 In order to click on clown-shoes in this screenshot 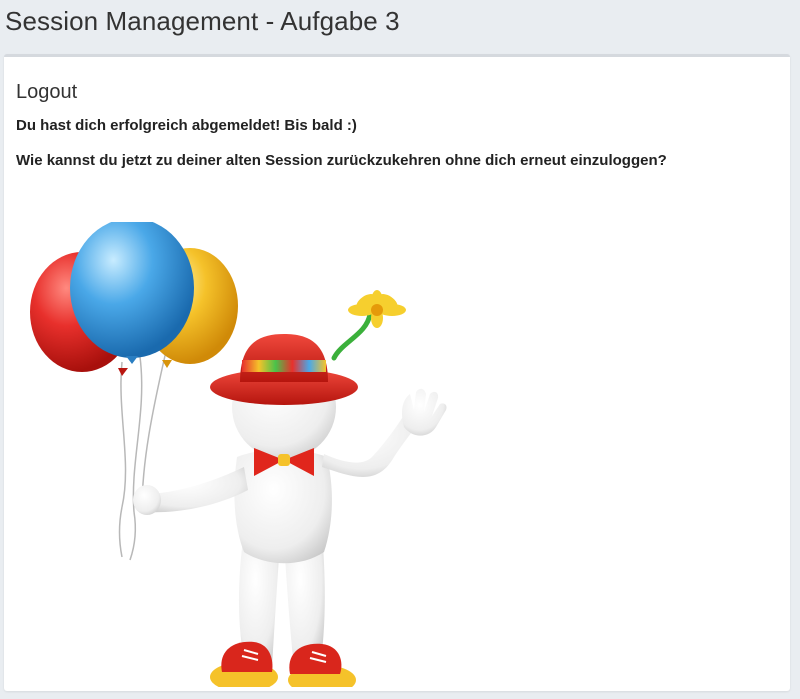, I will do `click(283, 664)`.